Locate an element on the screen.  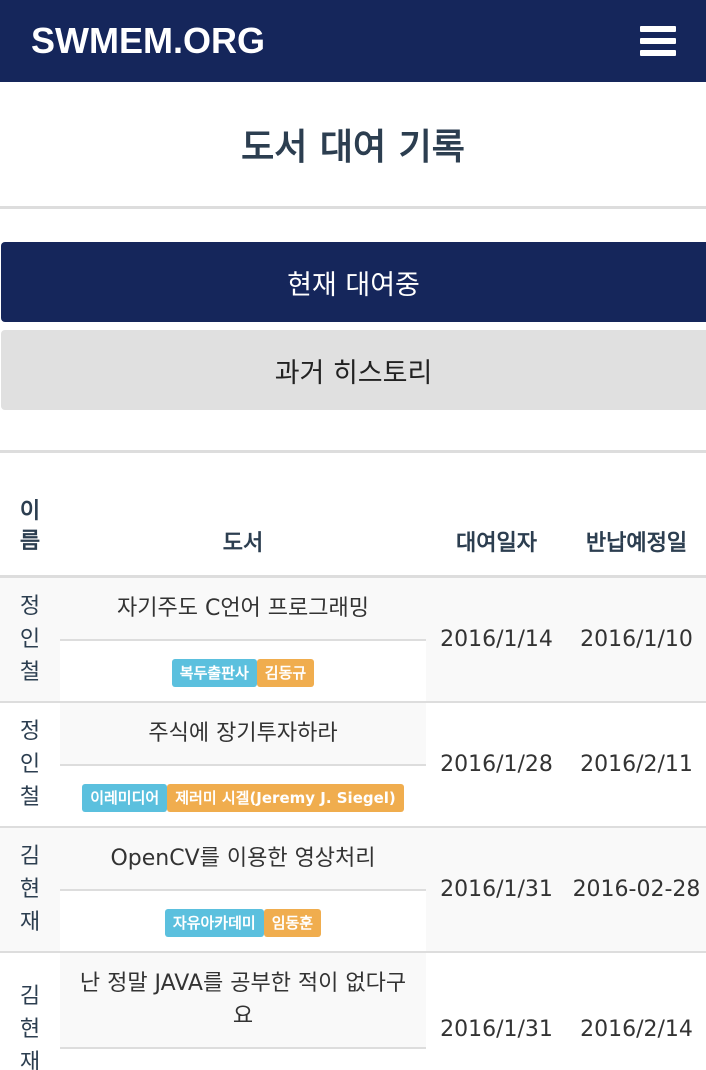
book-title: 주식에 장기투자하라 is located at coordinates (243, 734).